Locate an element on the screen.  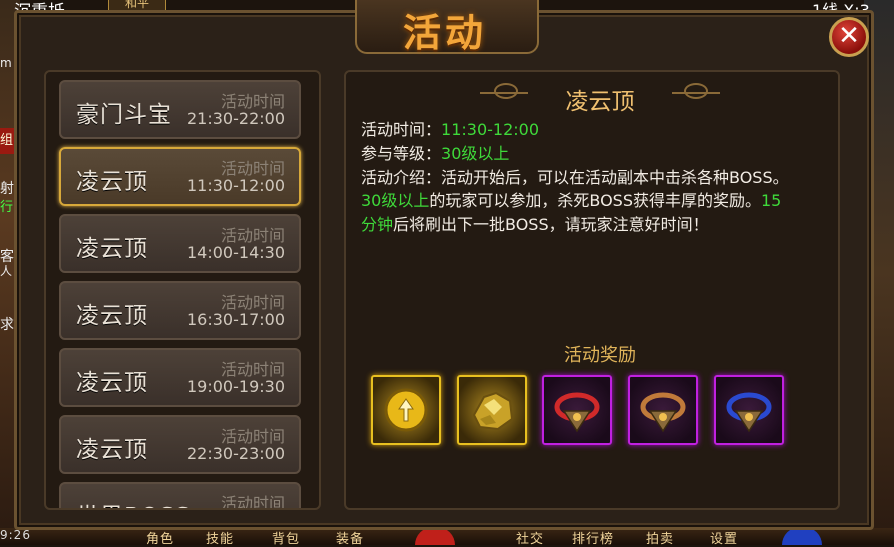
activity-time: 11:30-12:00 is located at coordinates (236, 185).